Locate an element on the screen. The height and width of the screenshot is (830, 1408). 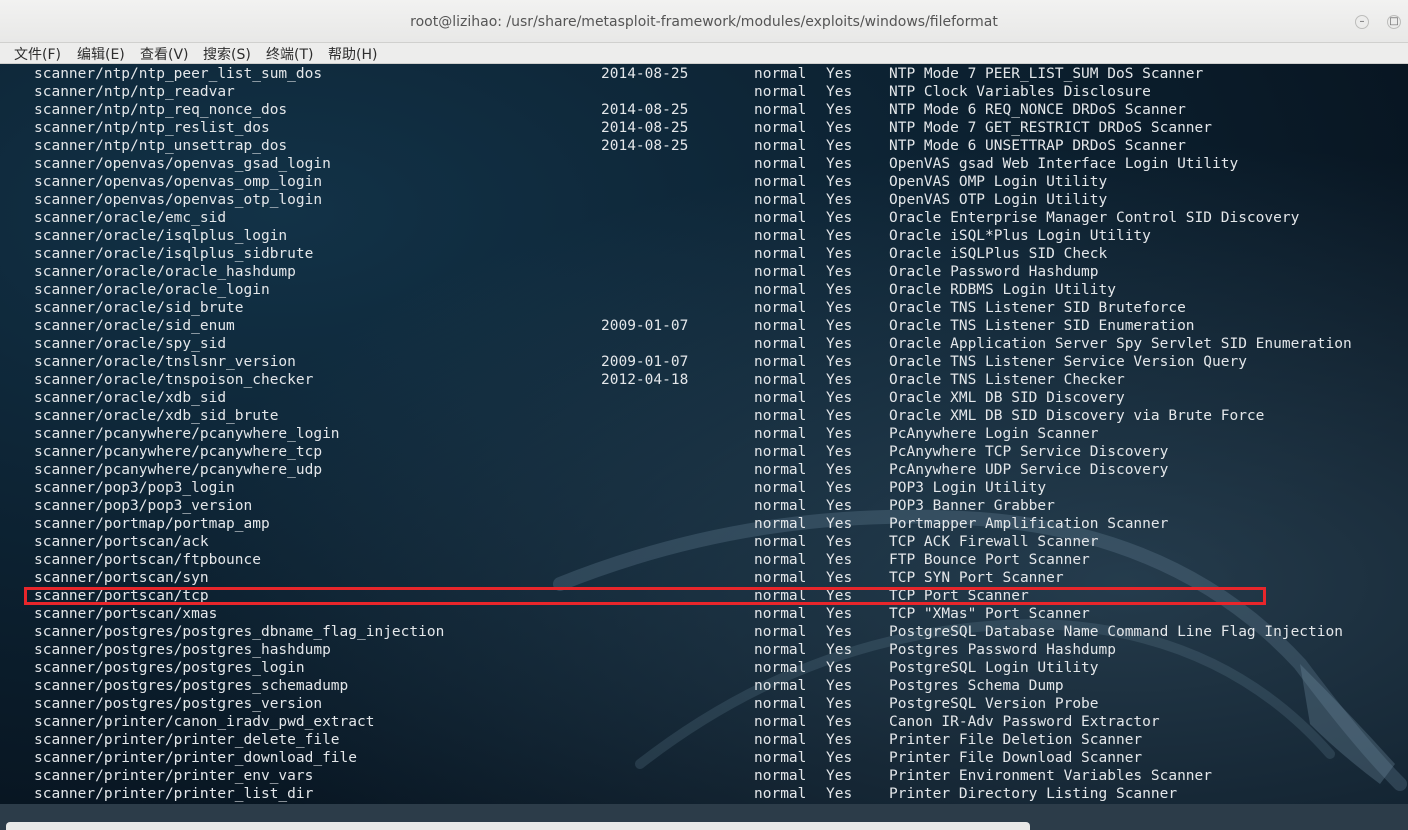
module-description: NTP Mode 7 PEER_LIST_SUM DoS Scanner is located at coordinates (1046, 74).